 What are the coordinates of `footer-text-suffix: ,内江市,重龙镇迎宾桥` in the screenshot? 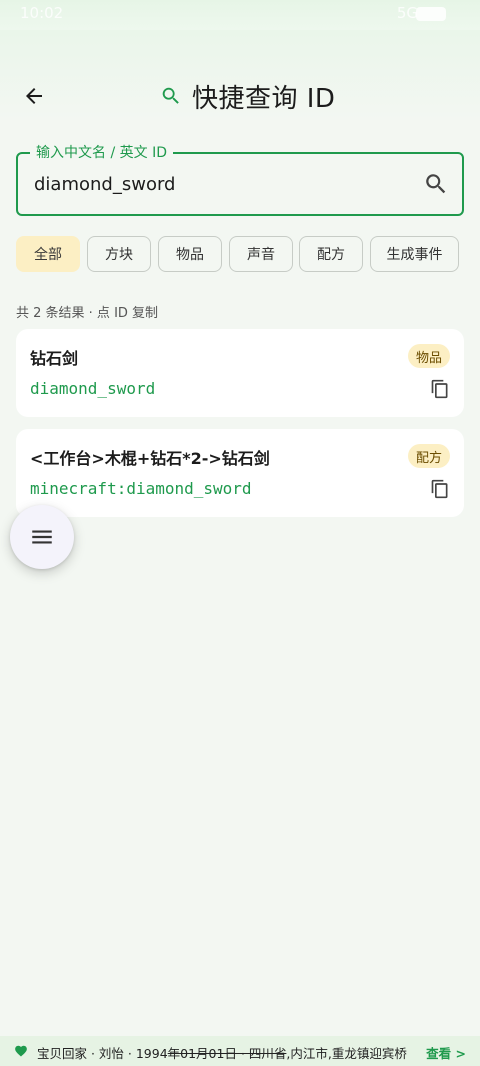 It's located at (346, 1053).